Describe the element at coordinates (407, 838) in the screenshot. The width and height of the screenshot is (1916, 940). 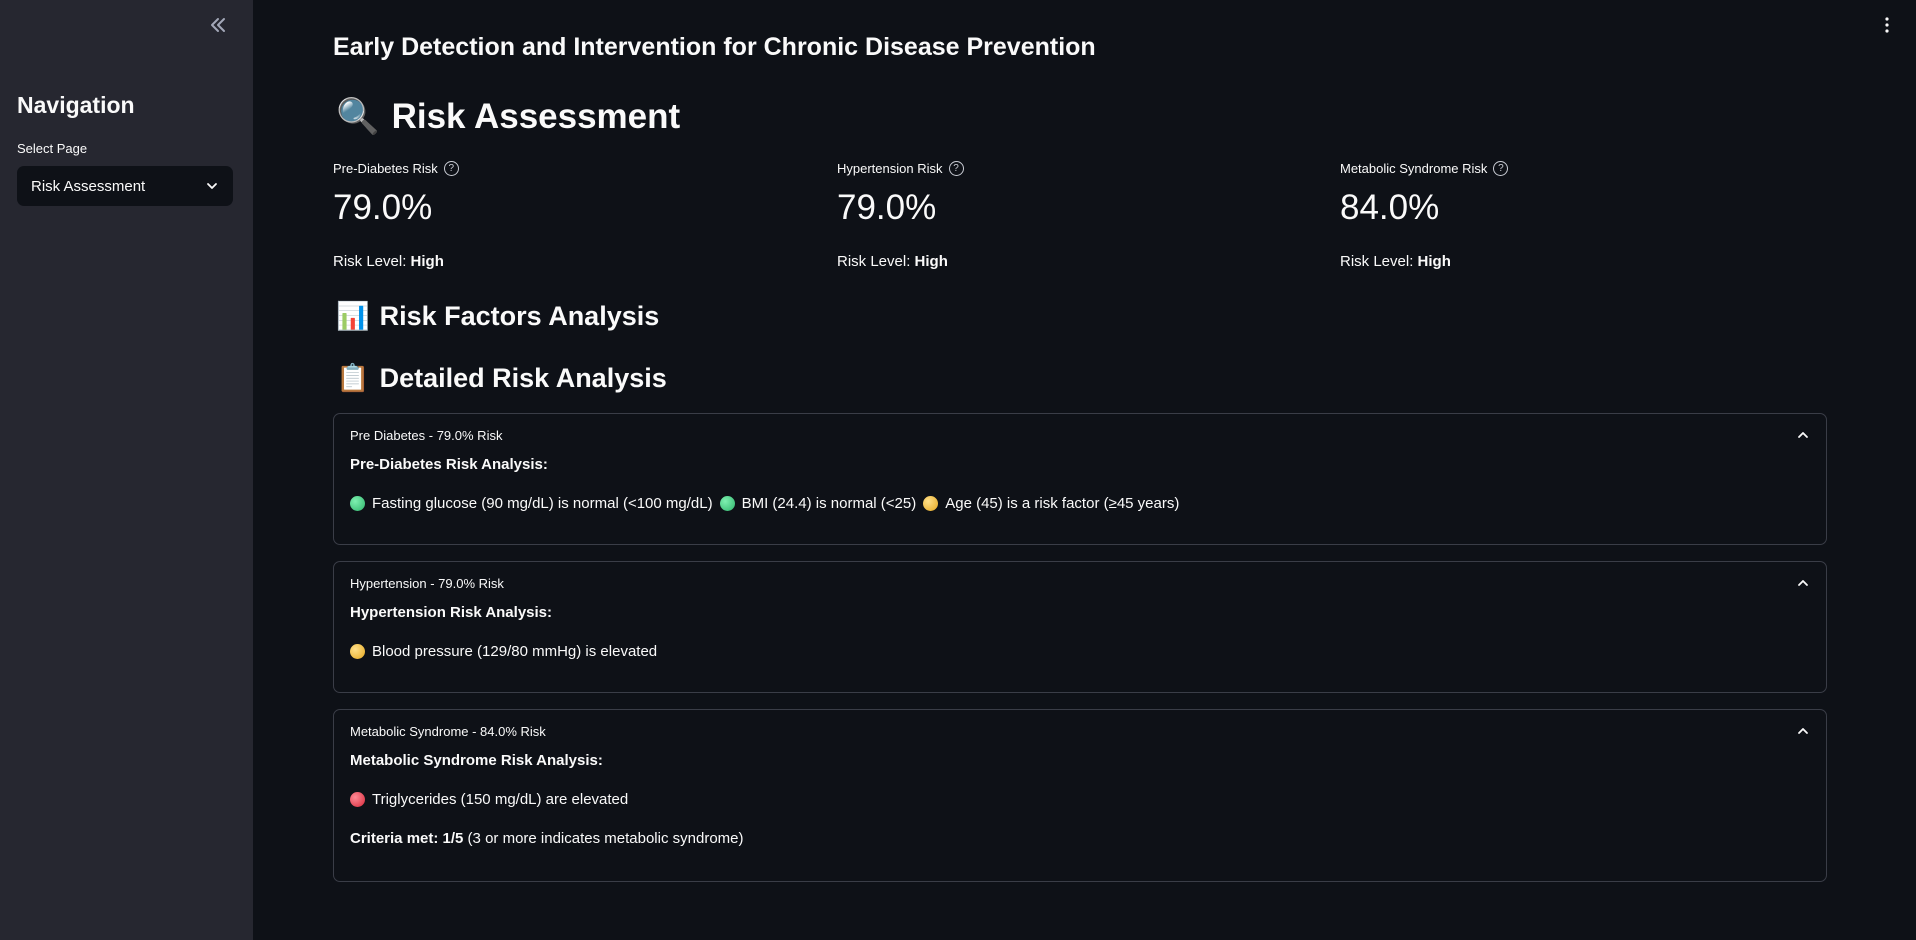
I see `criteria-label: Criteria met: 1/5` at that location.